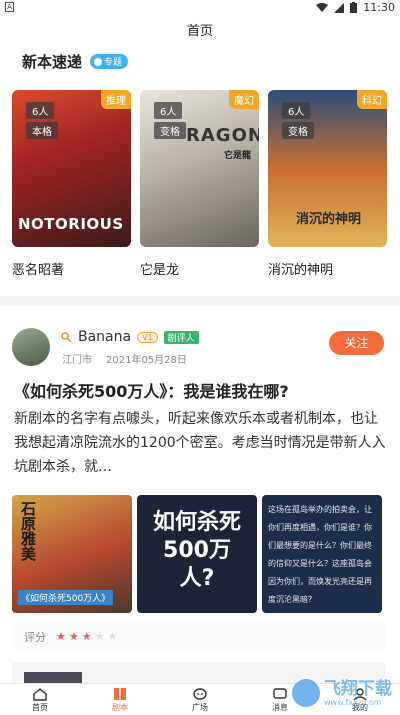 Image resolution: width=400 pixels, height=715 pixels. I want to click on script-cover: 6人 变格 魔幻 RAGON 它是龍, so click(199, 168).